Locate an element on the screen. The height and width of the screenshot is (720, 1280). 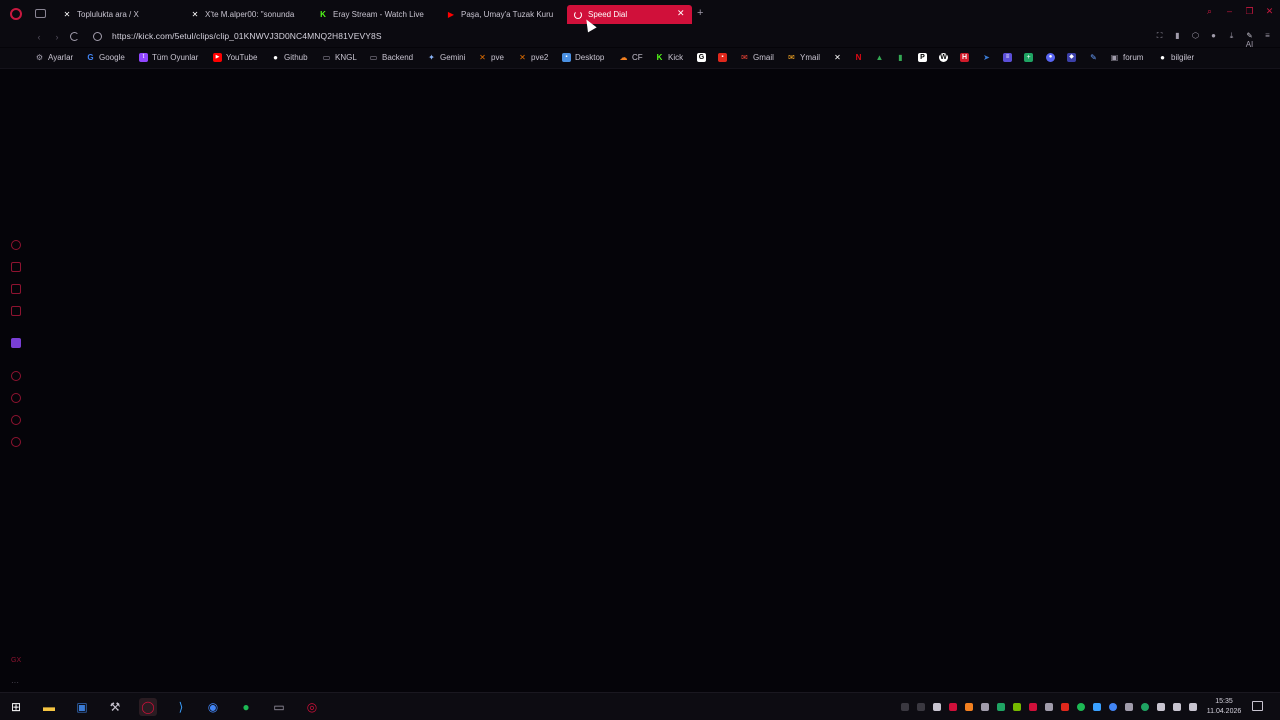
bookmark-tools: ✎ is located at coordinates (1093, 57).